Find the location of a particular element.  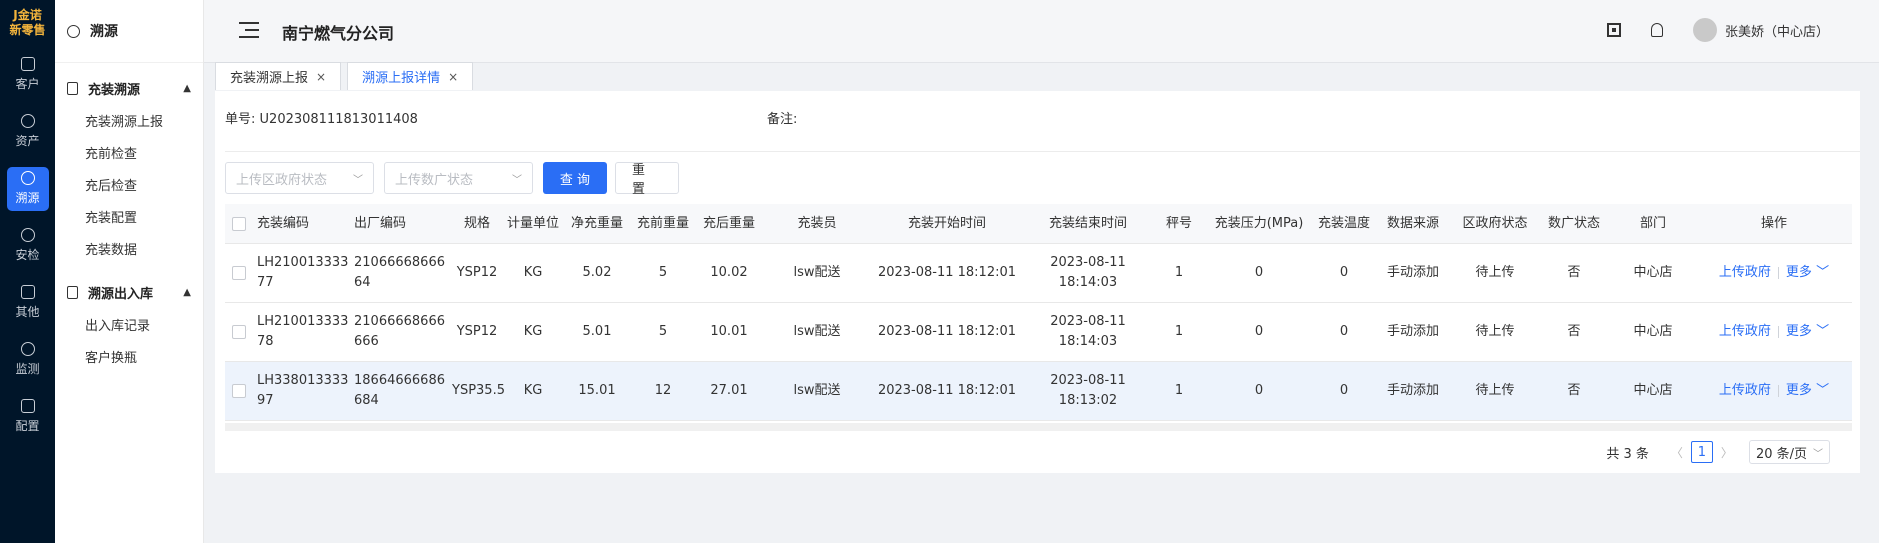

digital-status-select: 上传数广状态 ﹀ is located at coordinates (458, 178).